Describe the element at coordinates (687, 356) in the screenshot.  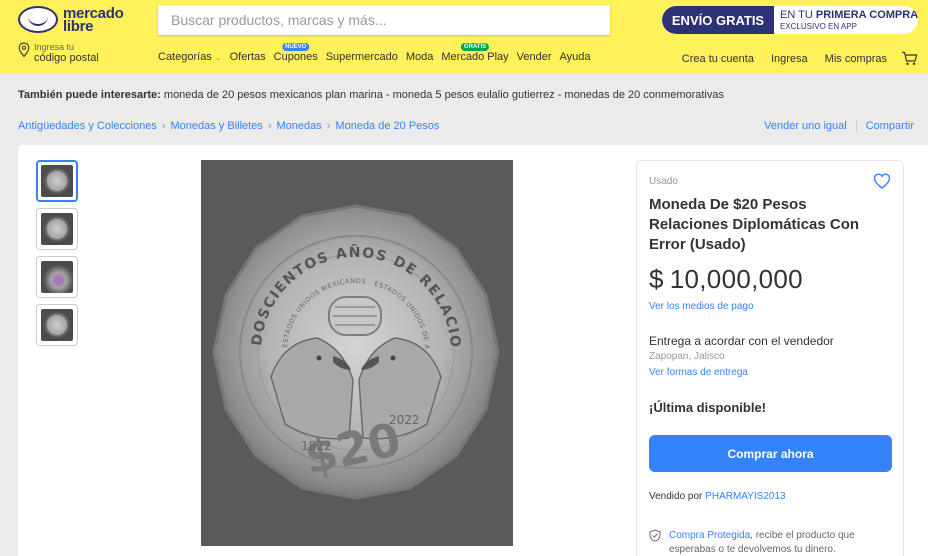
I see `seller-location: Zapopan, Jalisco` at that location.